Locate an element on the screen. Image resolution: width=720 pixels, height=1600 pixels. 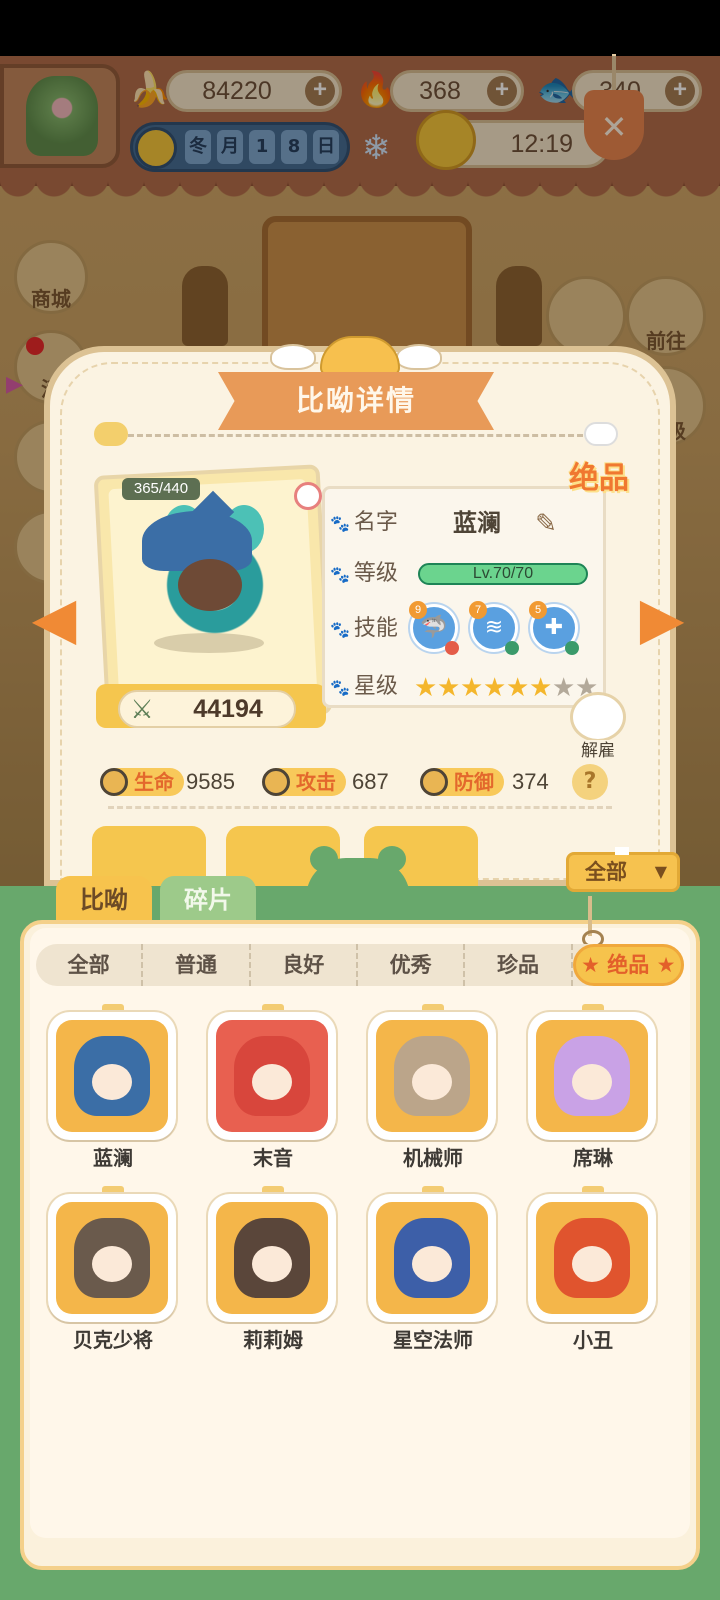
hp-value: 9585 is located at coordinates (210, 781).